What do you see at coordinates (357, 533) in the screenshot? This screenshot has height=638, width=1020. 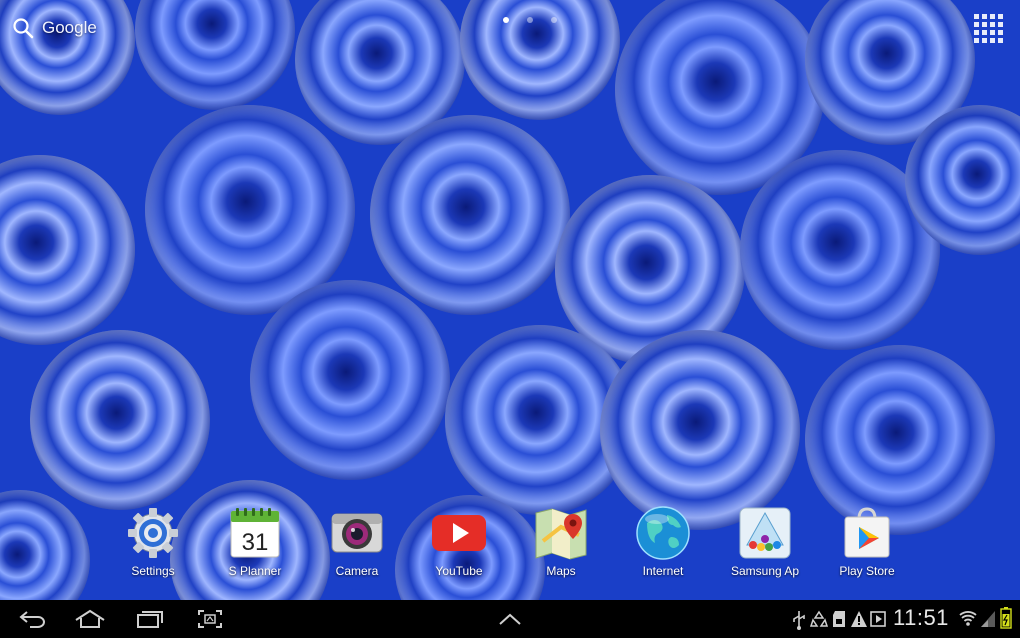 I see `camera-icon` at bounding box center [357, 533].